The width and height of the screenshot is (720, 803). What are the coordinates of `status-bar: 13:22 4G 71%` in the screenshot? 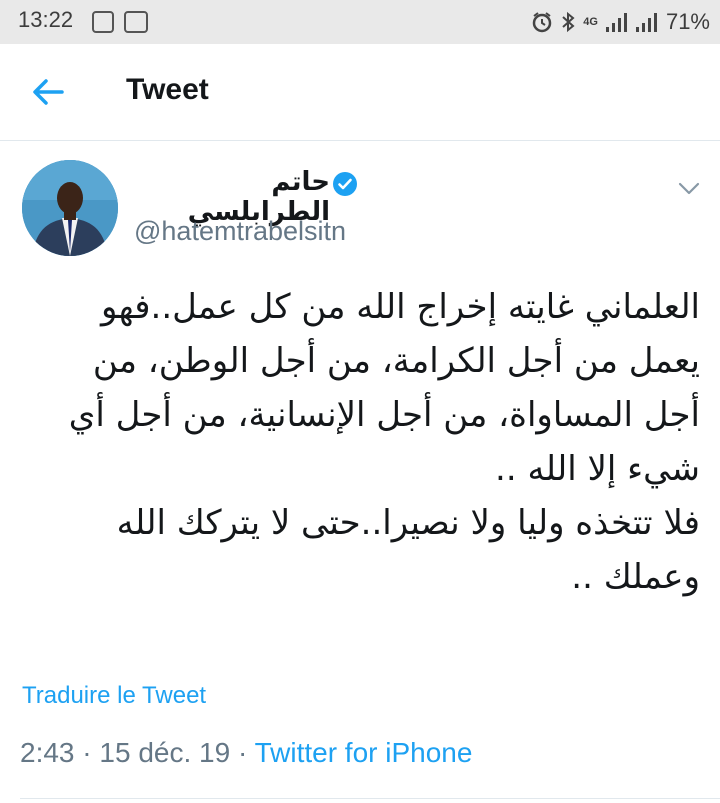 It's located at (360, 22).